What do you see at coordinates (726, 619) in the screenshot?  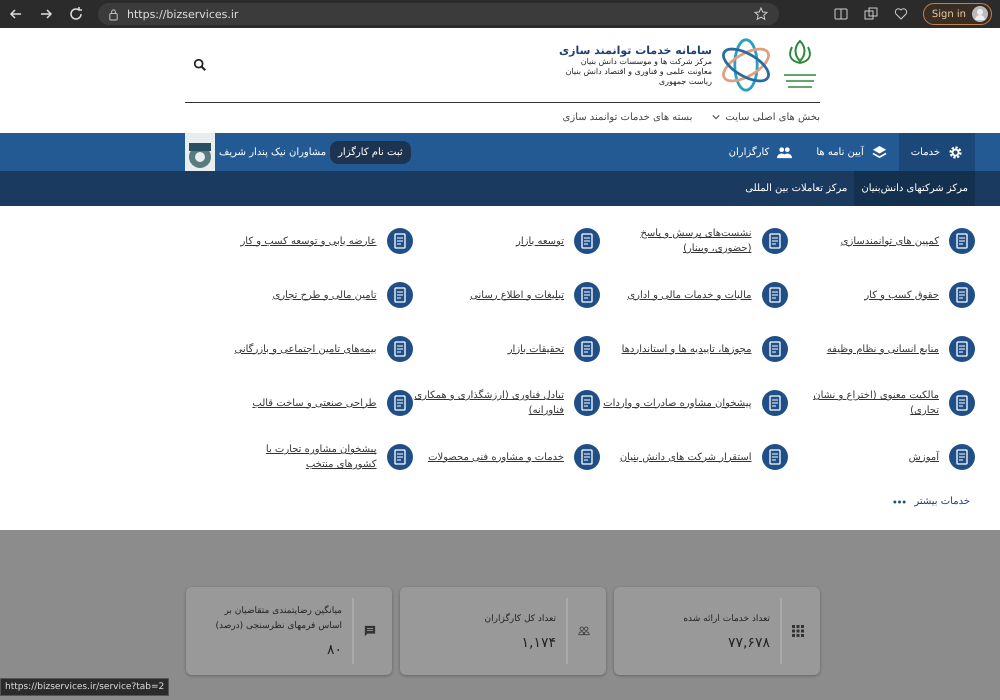 I see `stat-label: تعداد خدمات ارائه شده` at bounding box center [726, 619].